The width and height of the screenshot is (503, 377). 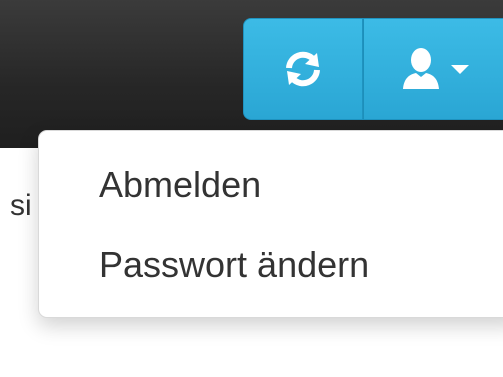 I want to click on caret-down-icon, so click(x=459, y=69).